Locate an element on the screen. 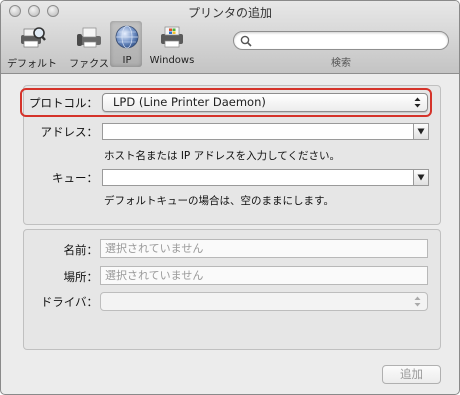 Image resolution: width=460 pixels, height=395 pixels. search-field is located at coordinates (341, 40).